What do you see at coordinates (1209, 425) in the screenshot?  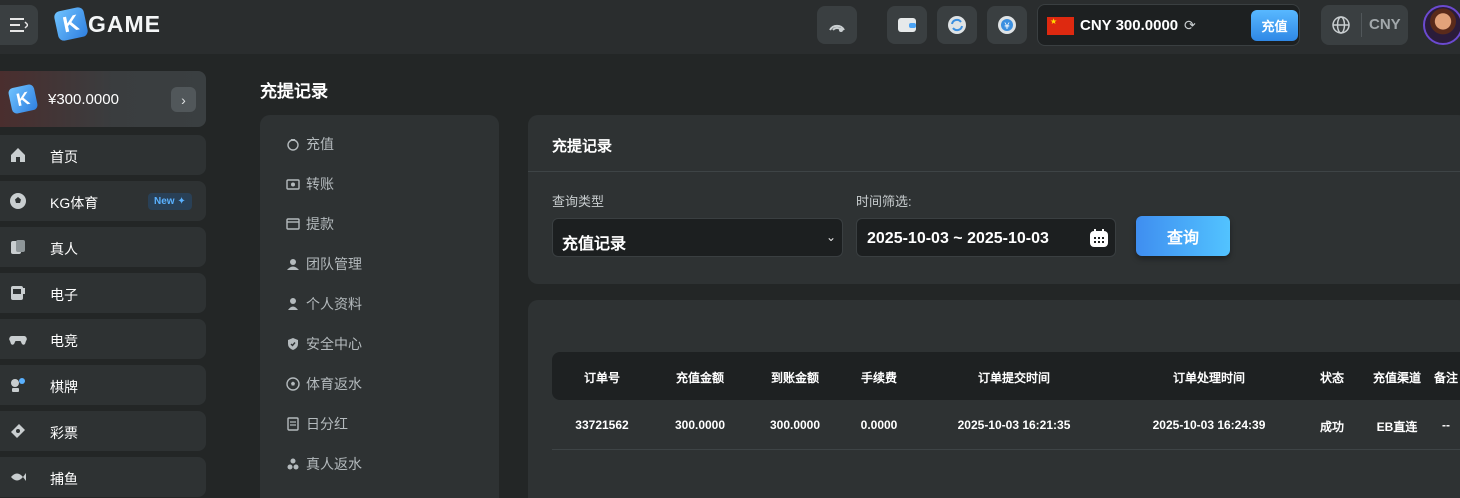 I see `cell-process-time: 2025-10-03 16:24:39` at bounding box center [1209, 425].